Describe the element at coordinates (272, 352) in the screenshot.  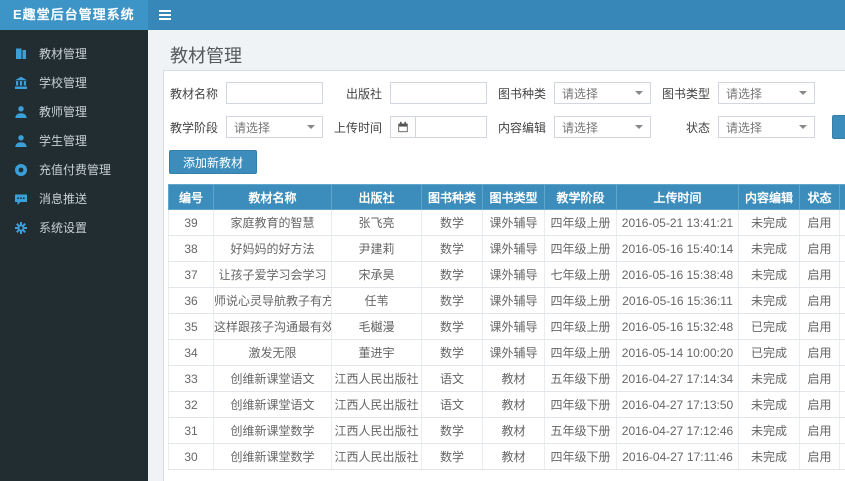
I see `table-cell: 激发无限` at that location.